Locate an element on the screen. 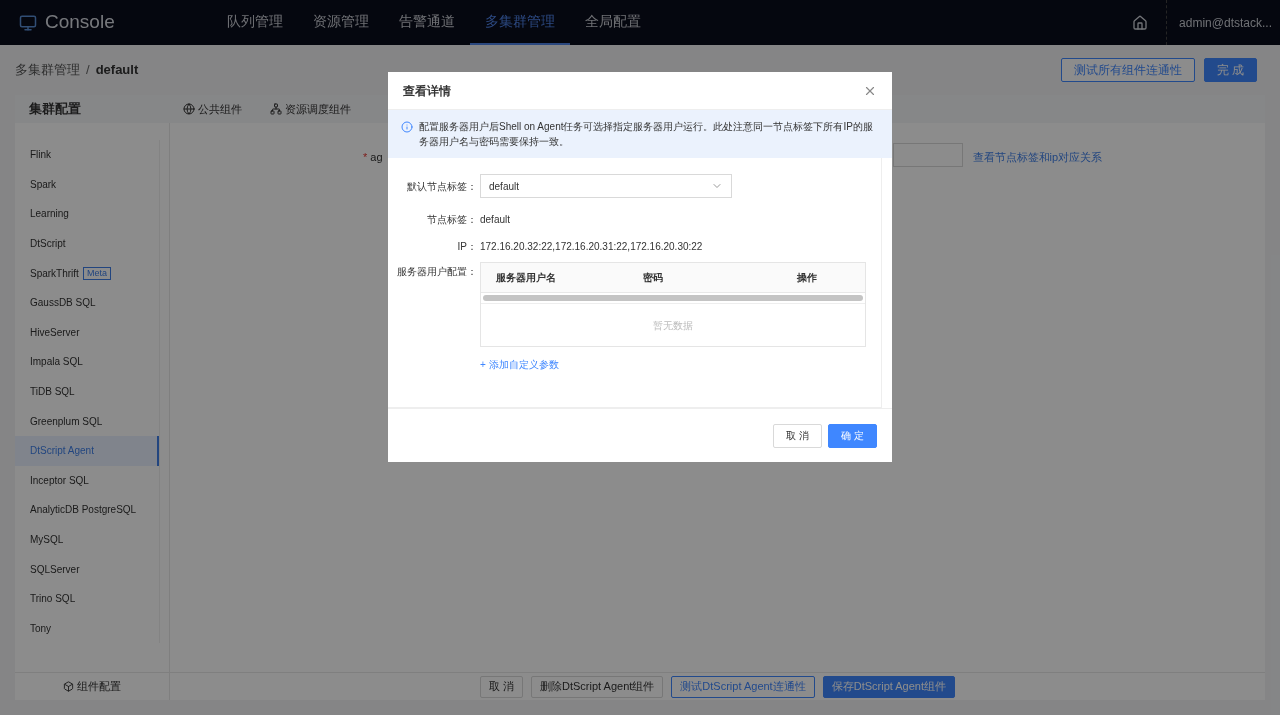 This screenshot has width=1280, height=715. sidebar-item-label: AnalyticDB PostgreSQL is located at coordinates (83, 510).